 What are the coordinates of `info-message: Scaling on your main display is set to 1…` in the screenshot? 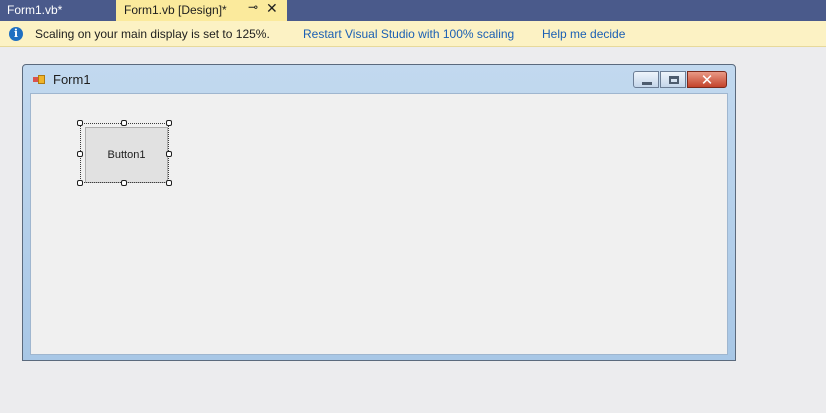 It's located at (152, 34).